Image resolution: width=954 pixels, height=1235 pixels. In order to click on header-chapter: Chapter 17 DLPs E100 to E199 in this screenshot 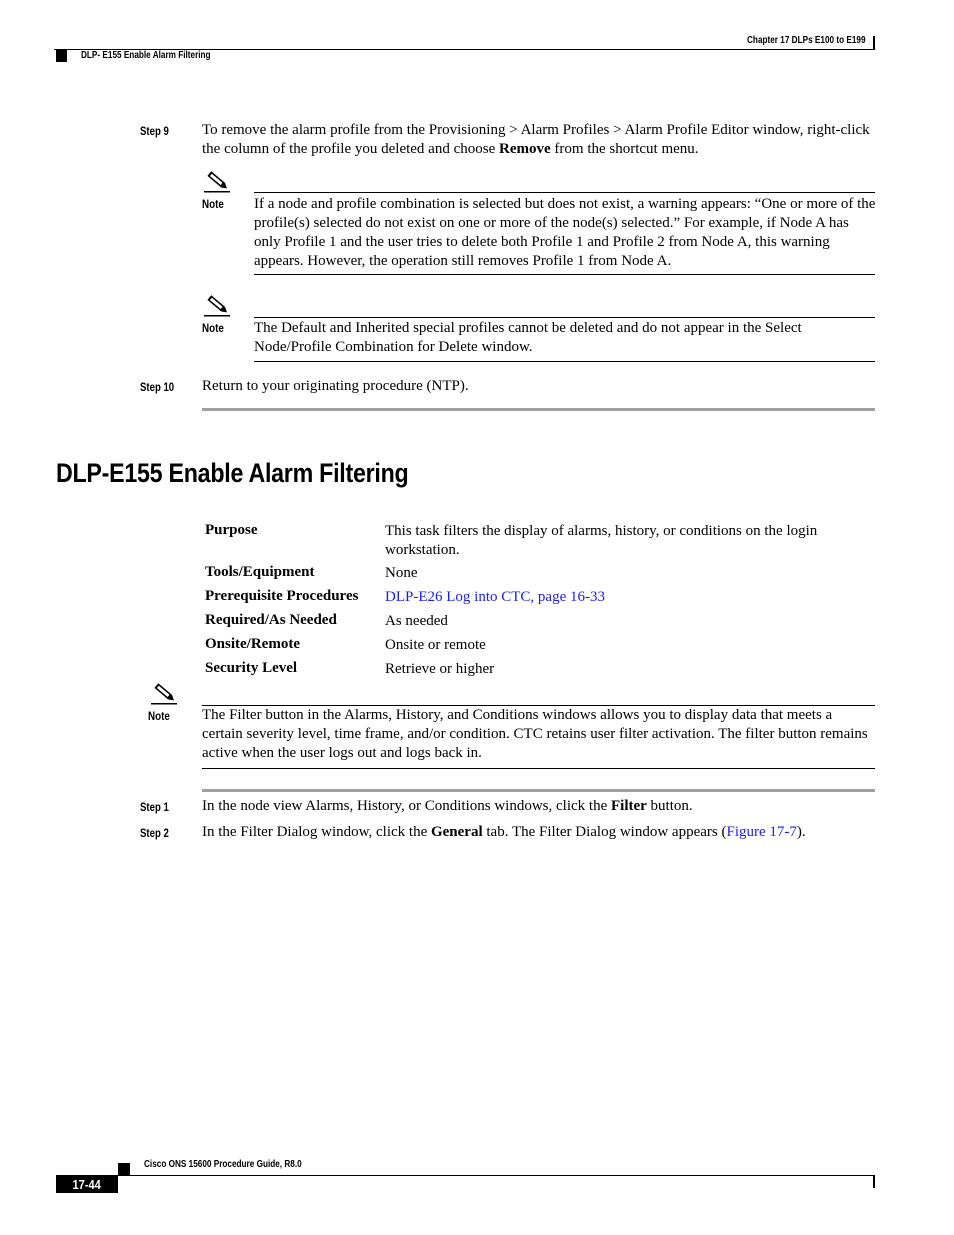, I will do `click(806, 40)`.